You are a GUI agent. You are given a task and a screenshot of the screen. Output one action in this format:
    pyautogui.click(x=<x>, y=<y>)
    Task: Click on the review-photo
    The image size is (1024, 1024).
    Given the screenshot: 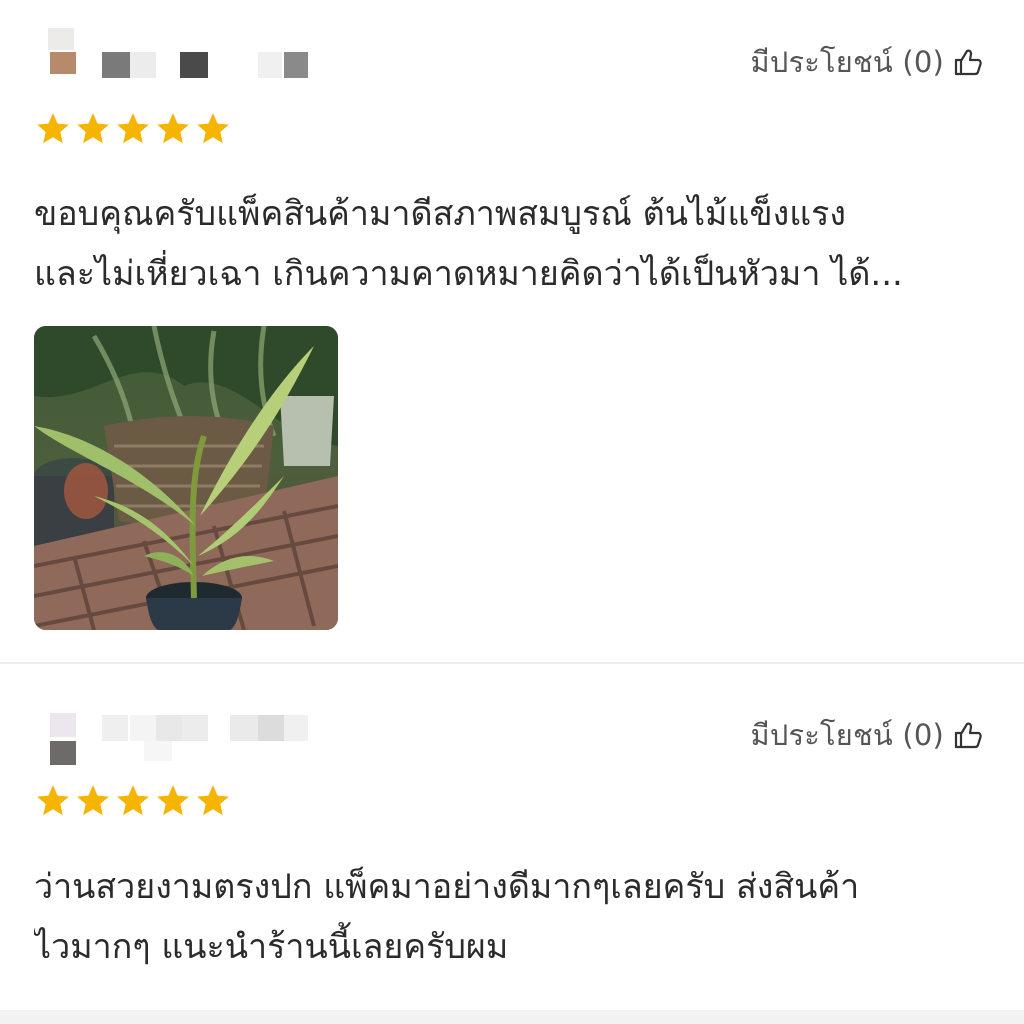 What is the action you would take?
    pyautogui.click(x=186, y=478)
    